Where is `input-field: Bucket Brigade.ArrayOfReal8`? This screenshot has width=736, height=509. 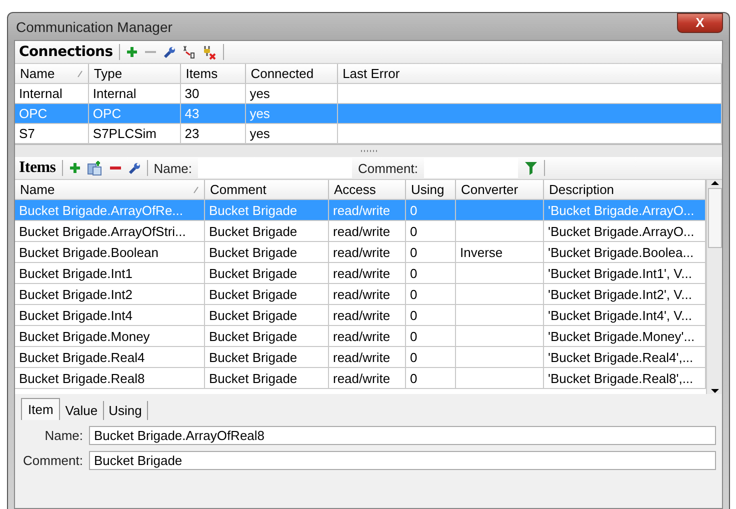 input-field: Bucket Brigade.ArrayOfReal8 is located at coordinates (402, 435).